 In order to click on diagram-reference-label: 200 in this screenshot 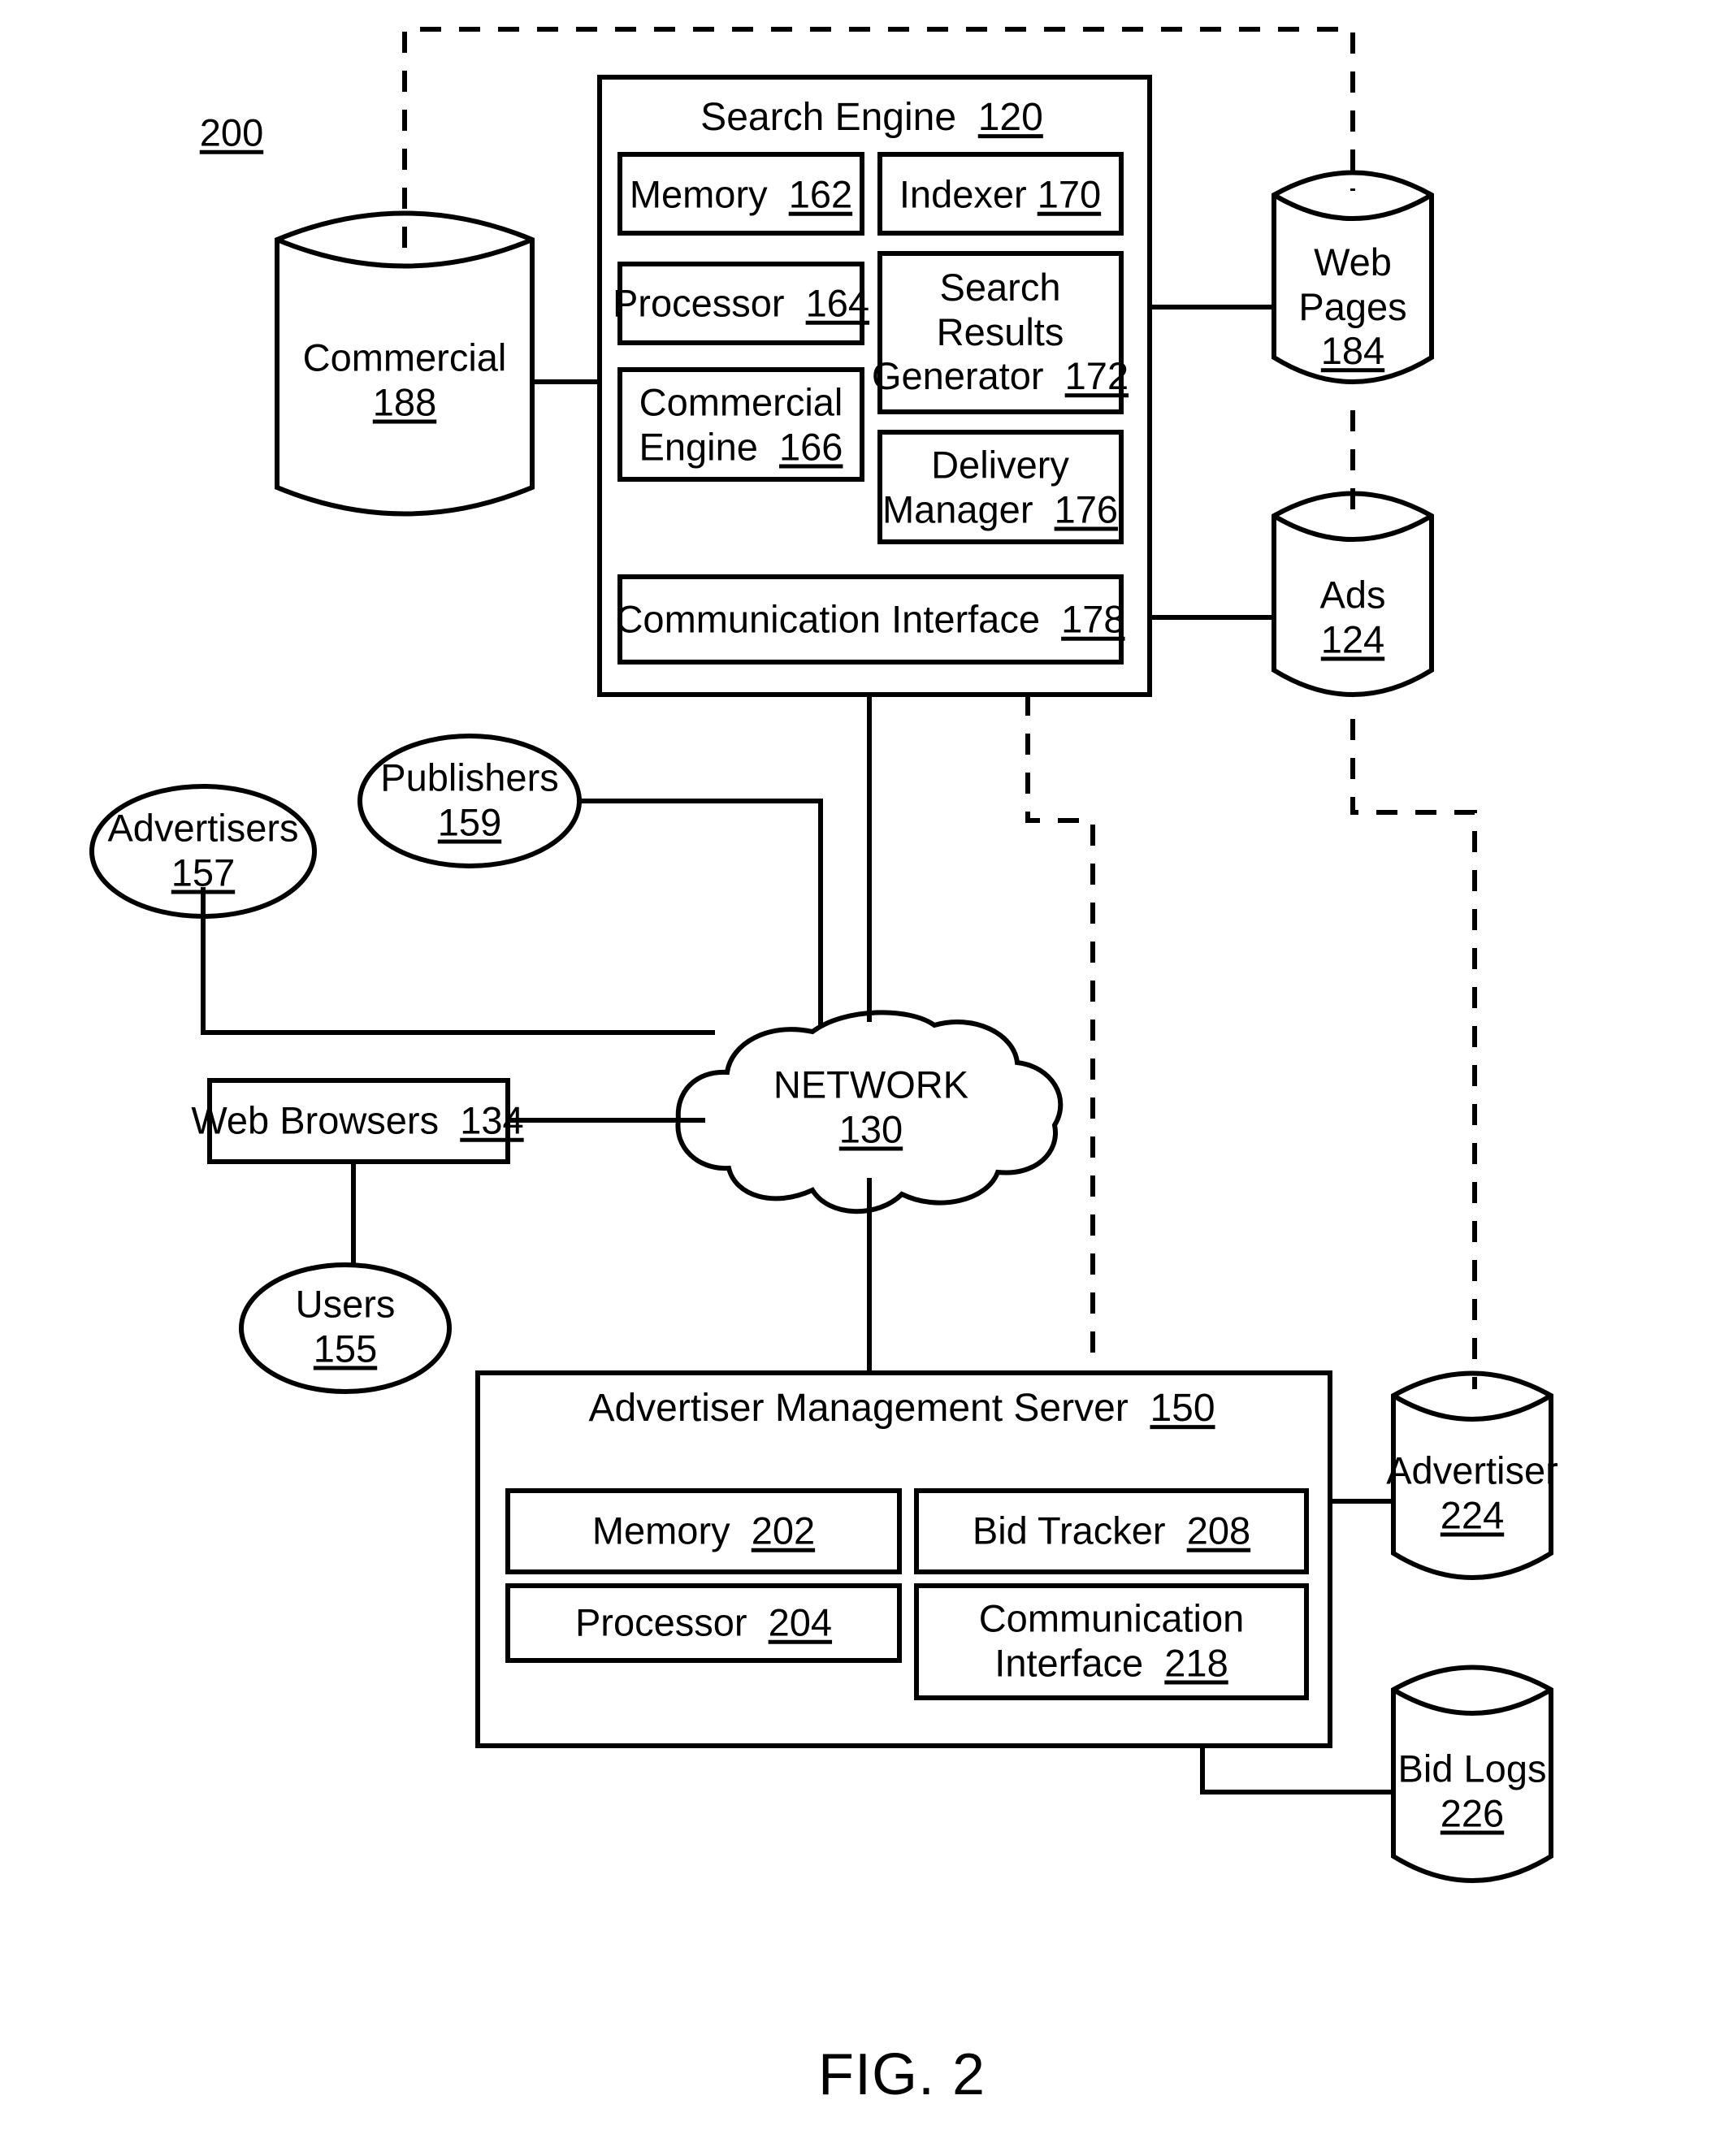, I will do `click(232, 132)`.